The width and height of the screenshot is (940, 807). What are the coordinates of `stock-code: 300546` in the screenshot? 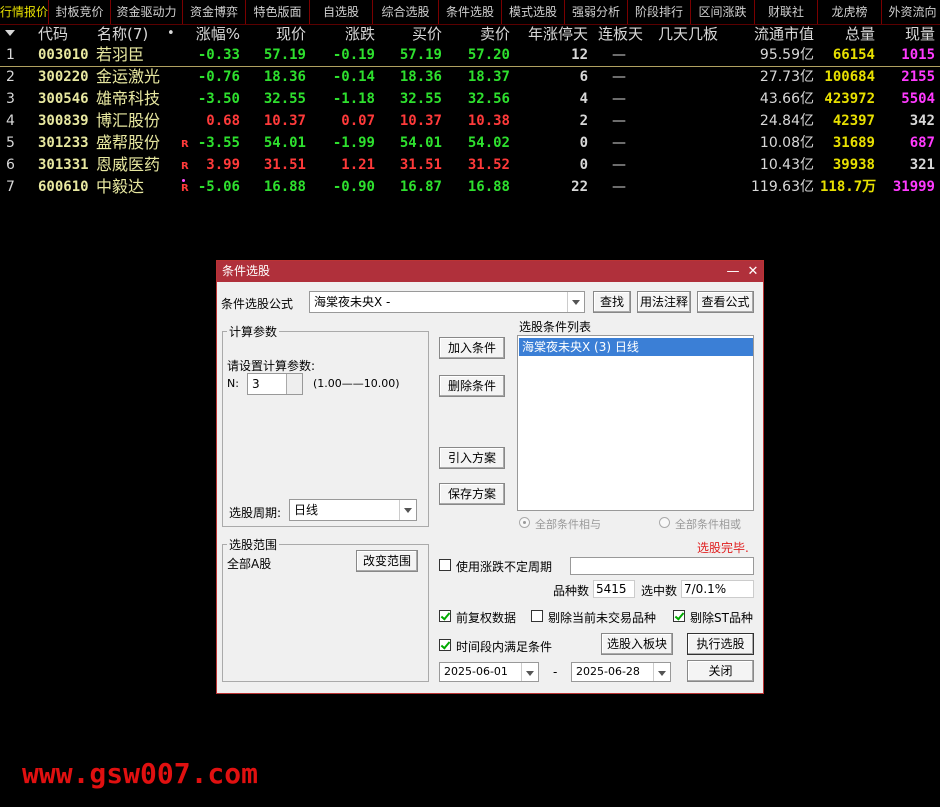 It's located at (63, 99).